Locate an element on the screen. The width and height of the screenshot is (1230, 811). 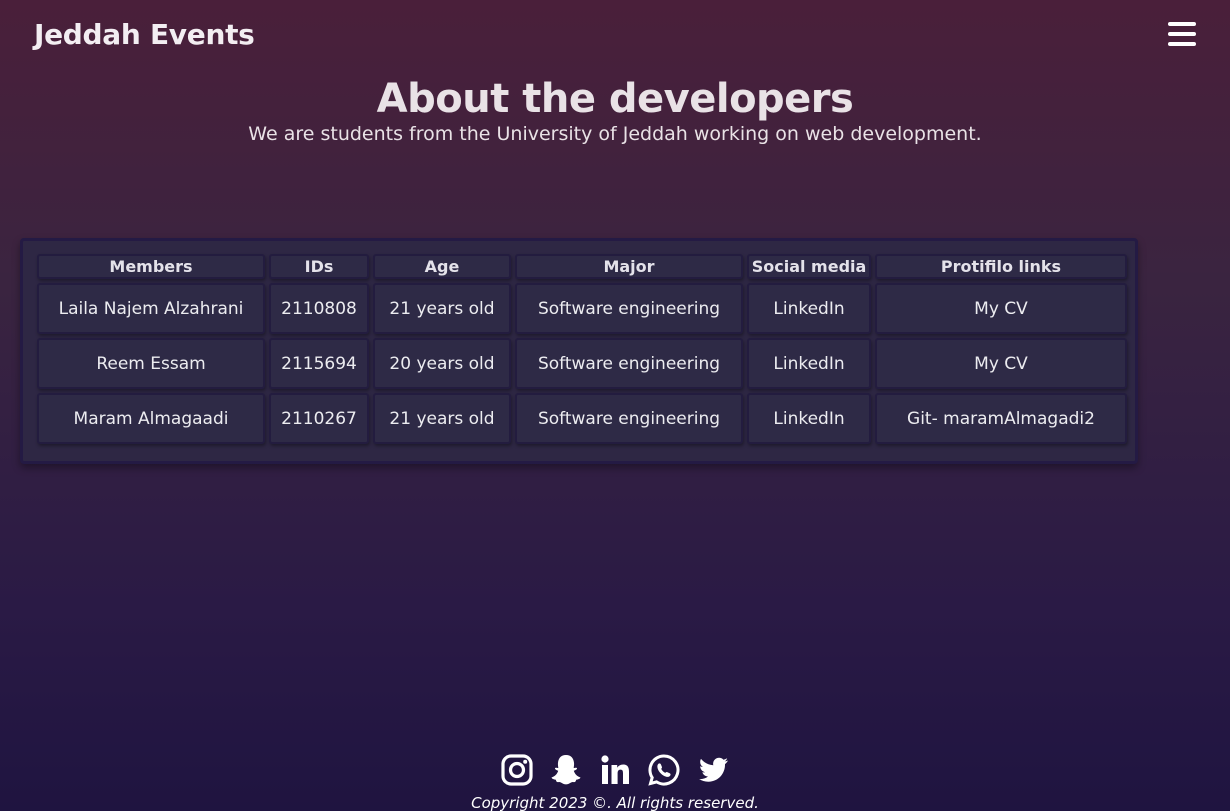
member-name-cell: Maram Almagaadi is located at coordinates (151, 418).